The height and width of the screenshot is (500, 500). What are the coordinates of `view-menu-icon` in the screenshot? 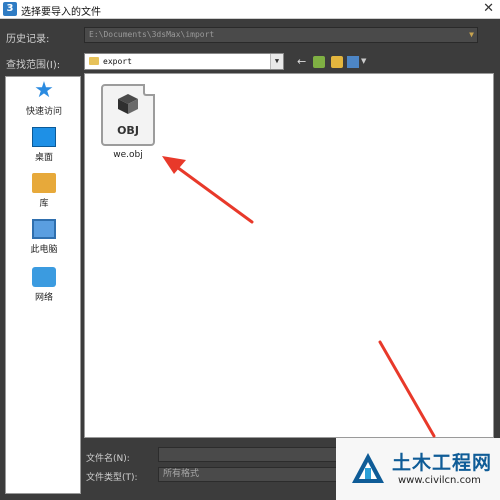 It's located at (353, 62).